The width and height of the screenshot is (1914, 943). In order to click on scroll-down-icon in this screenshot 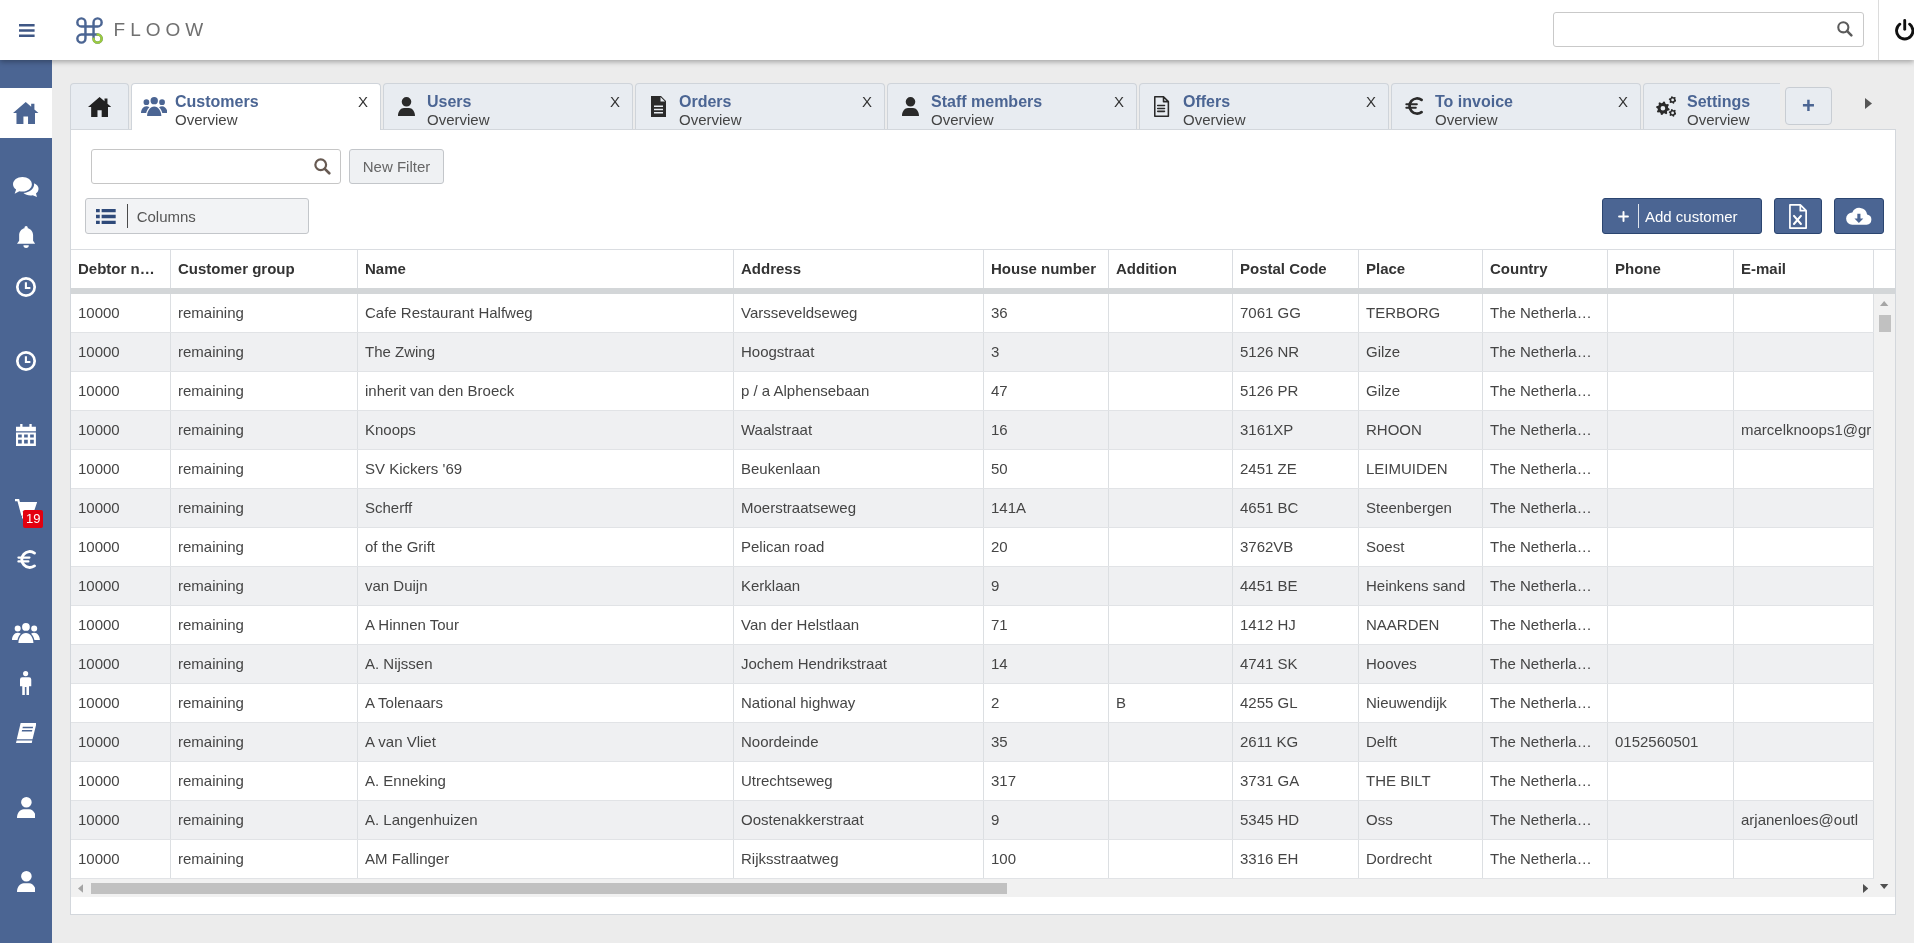, I will do `click(1884, 886)`.